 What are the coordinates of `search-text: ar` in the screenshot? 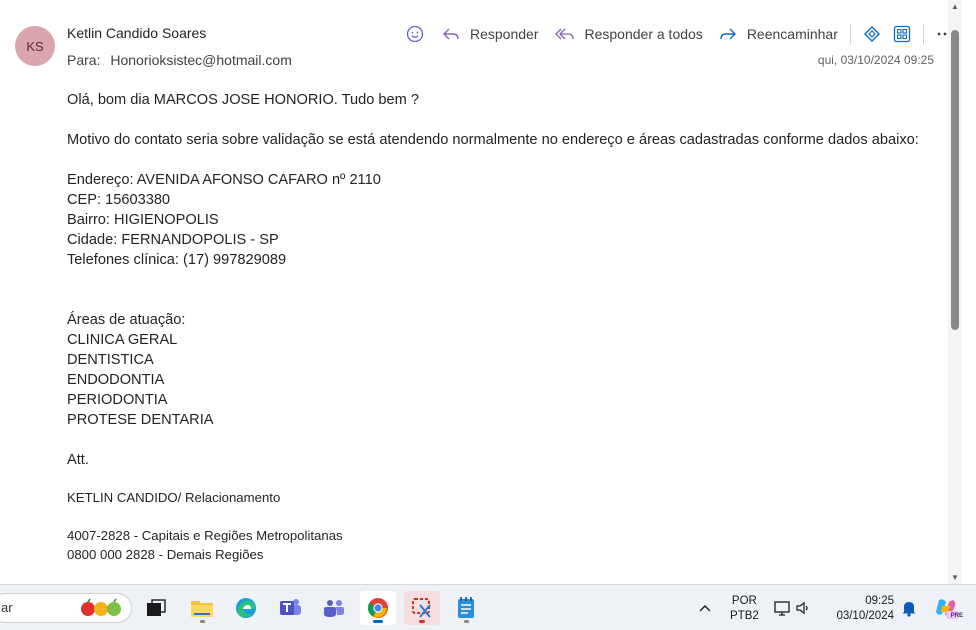 It's located at (7, 607).